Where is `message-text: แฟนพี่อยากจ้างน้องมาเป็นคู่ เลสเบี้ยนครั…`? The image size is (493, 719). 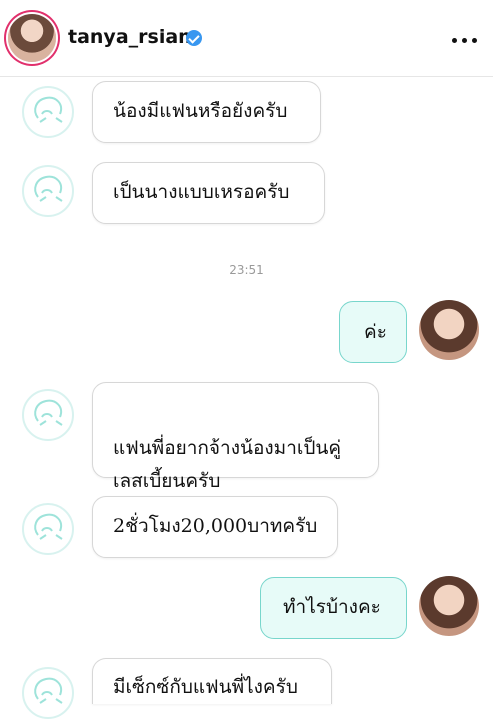
message-text: แฟนพี่อยากจ้างน้องมาเป็นคู่ เลสเบี้ยนครั… is located at coordinates (227, 464).